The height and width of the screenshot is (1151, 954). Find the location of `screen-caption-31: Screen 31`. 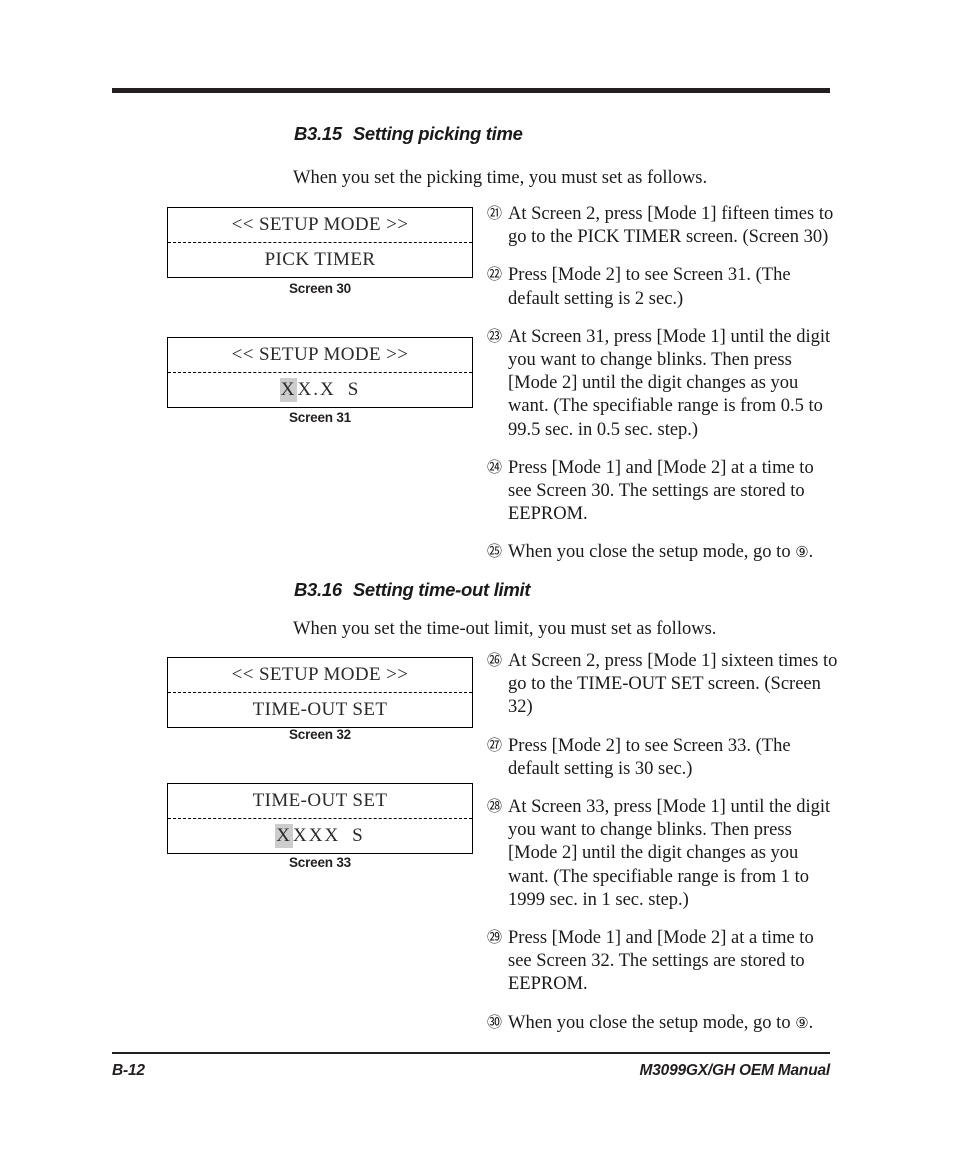

screen-caption-31: Screen 31 is located at coordinates (320, 417).